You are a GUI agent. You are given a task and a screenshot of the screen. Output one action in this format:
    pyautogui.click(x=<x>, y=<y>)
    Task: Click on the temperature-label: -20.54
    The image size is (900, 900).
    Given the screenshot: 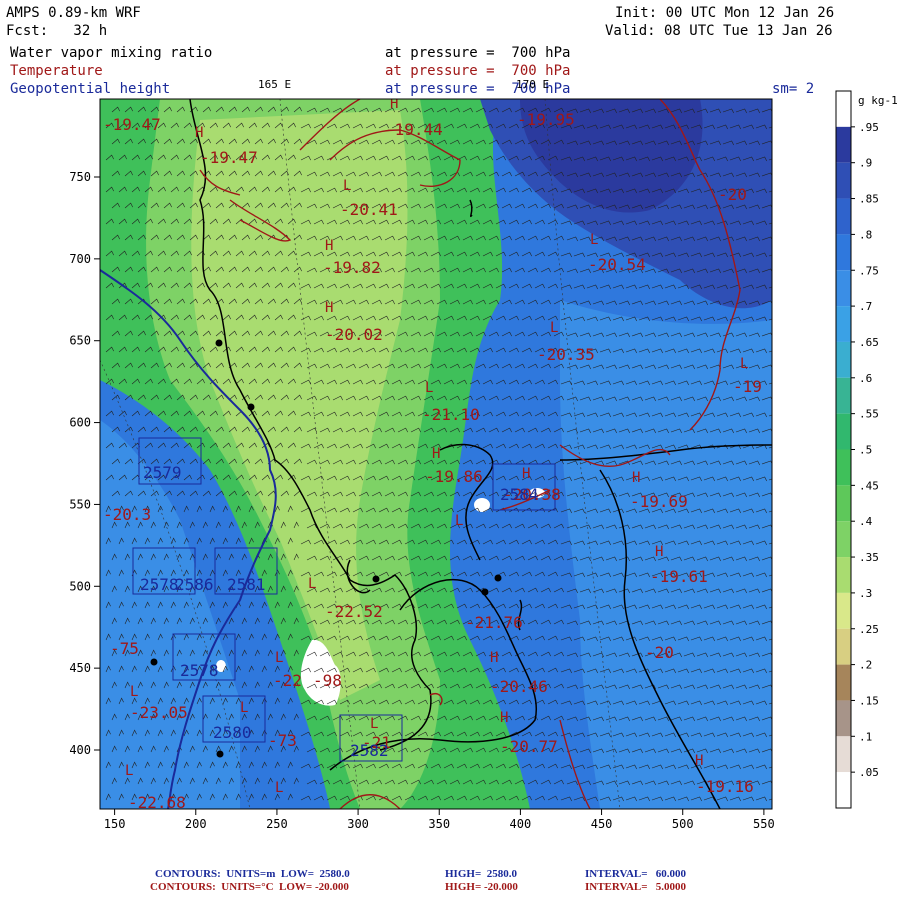 What is the action you would take?
    pyautogui.click(x=617, y=264)
    